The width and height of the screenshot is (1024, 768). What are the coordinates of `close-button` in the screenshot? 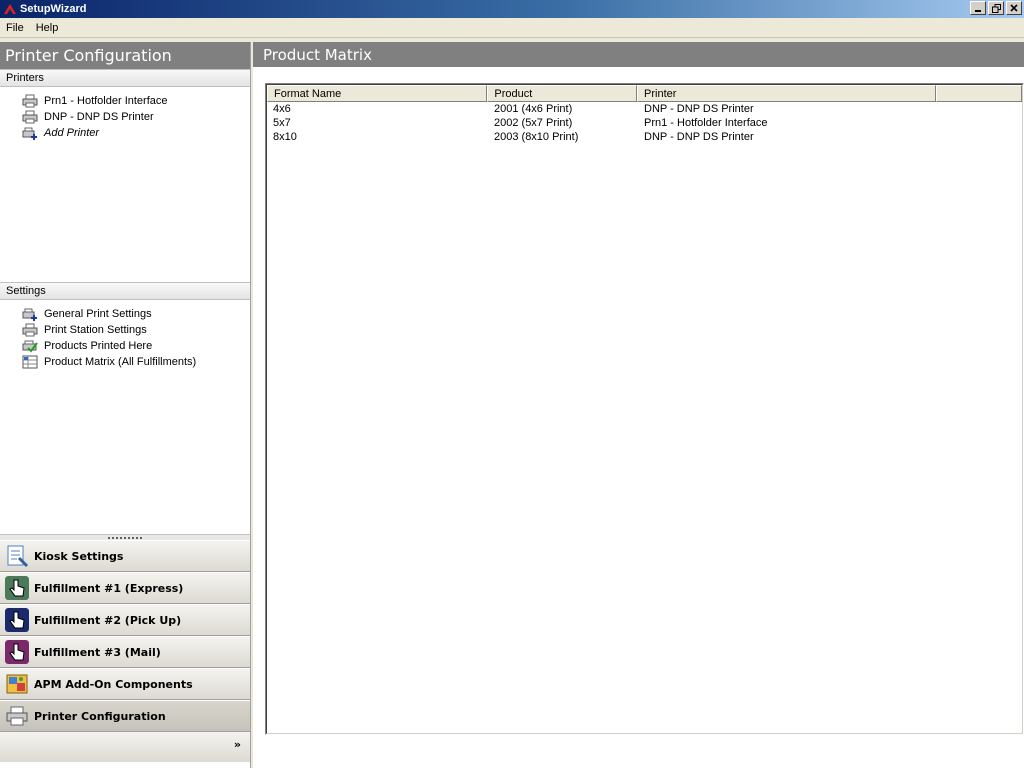 It's located at (1014, 8).